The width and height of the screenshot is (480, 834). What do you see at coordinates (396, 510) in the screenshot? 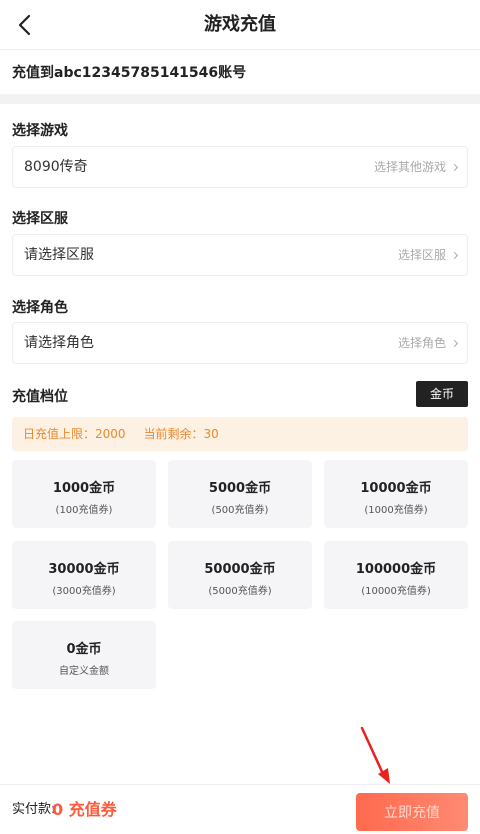
I see `tier-voucher: (1000充值券)` at bounding box center [396, 510].